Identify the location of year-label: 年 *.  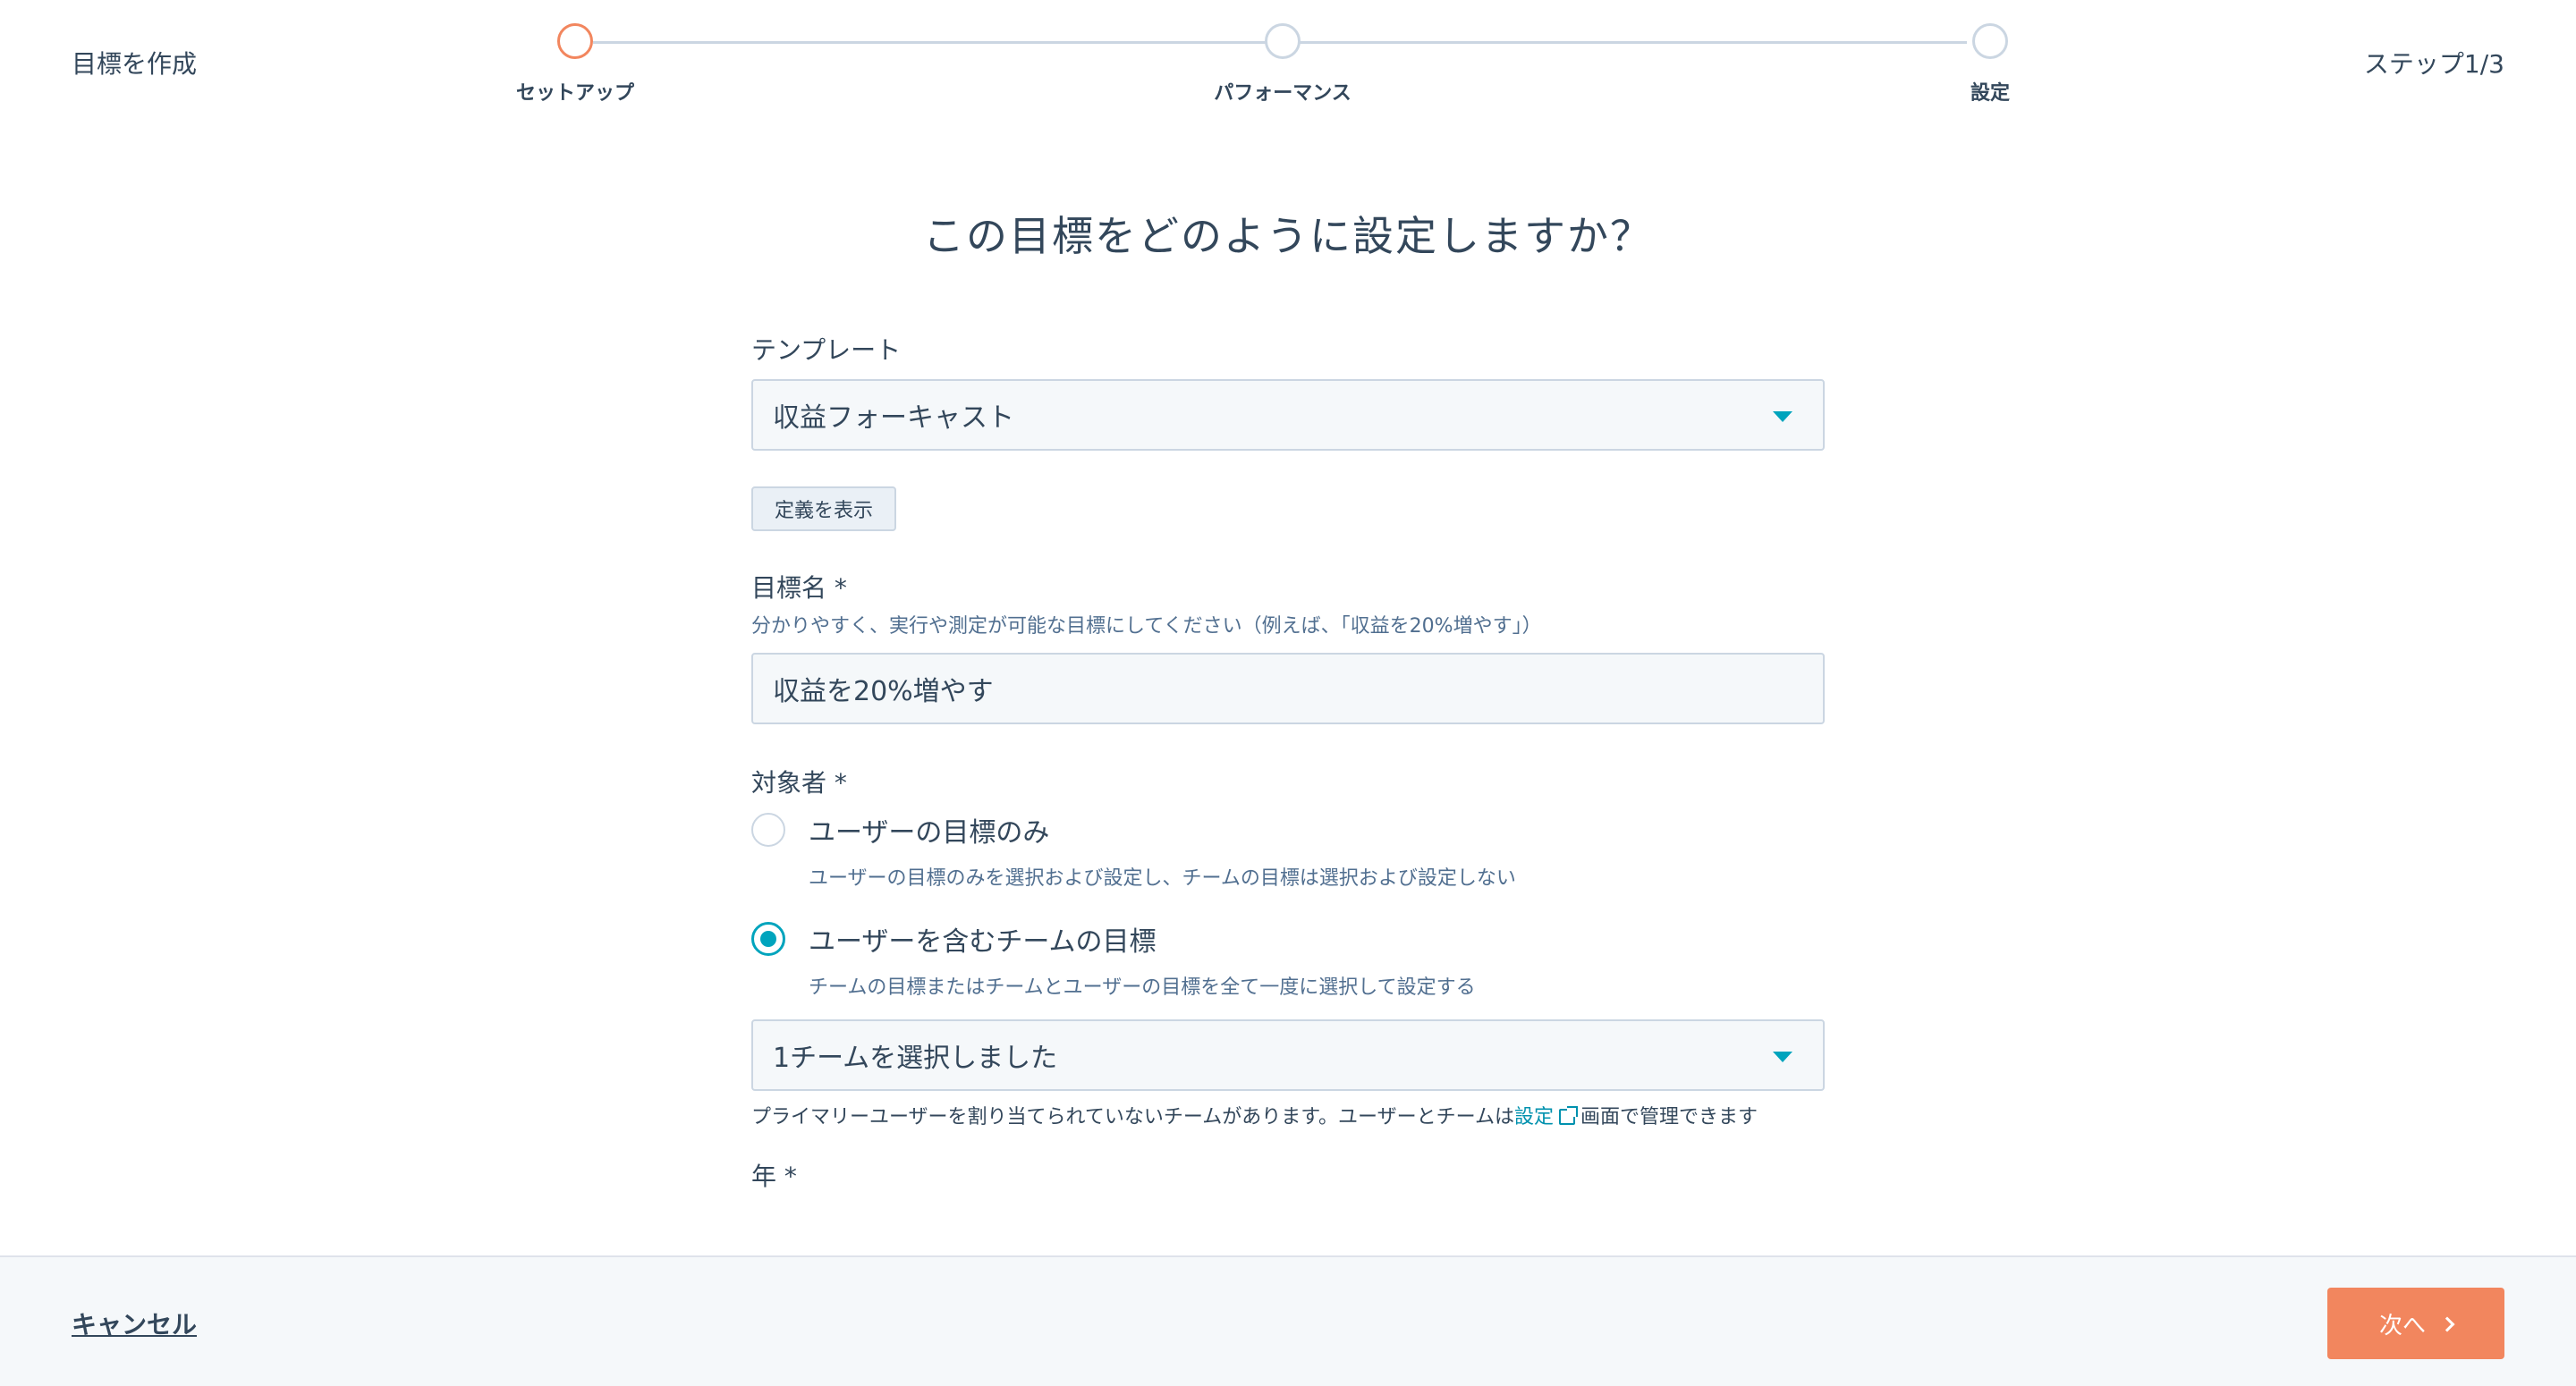
(774, 1176).